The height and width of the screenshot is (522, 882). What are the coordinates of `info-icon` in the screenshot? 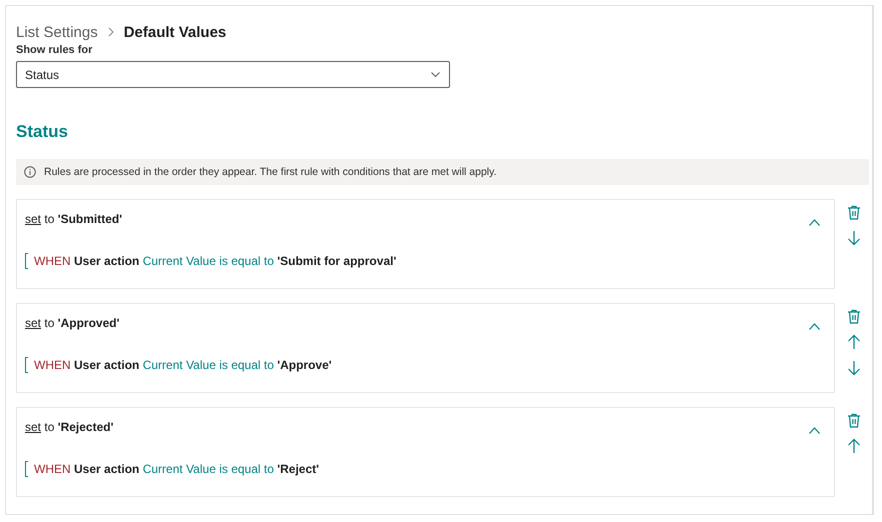 It's located at (30, 172).